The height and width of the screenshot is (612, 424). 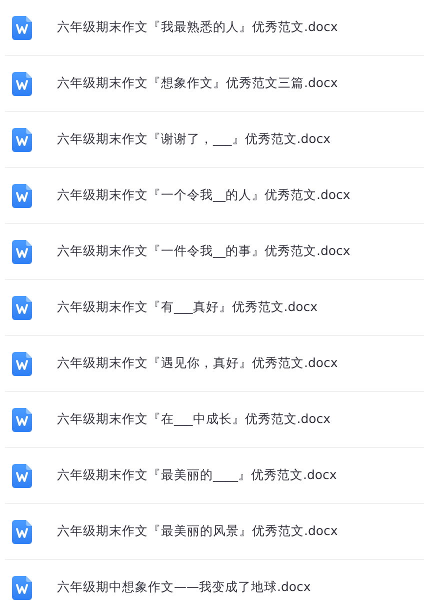 What do you see at coordinates (197, 531) in the screenshot?
I see `file-name: 六年级期末作文『最美丽的风景』优秀范文.docx` at bounding box center [197, 531].